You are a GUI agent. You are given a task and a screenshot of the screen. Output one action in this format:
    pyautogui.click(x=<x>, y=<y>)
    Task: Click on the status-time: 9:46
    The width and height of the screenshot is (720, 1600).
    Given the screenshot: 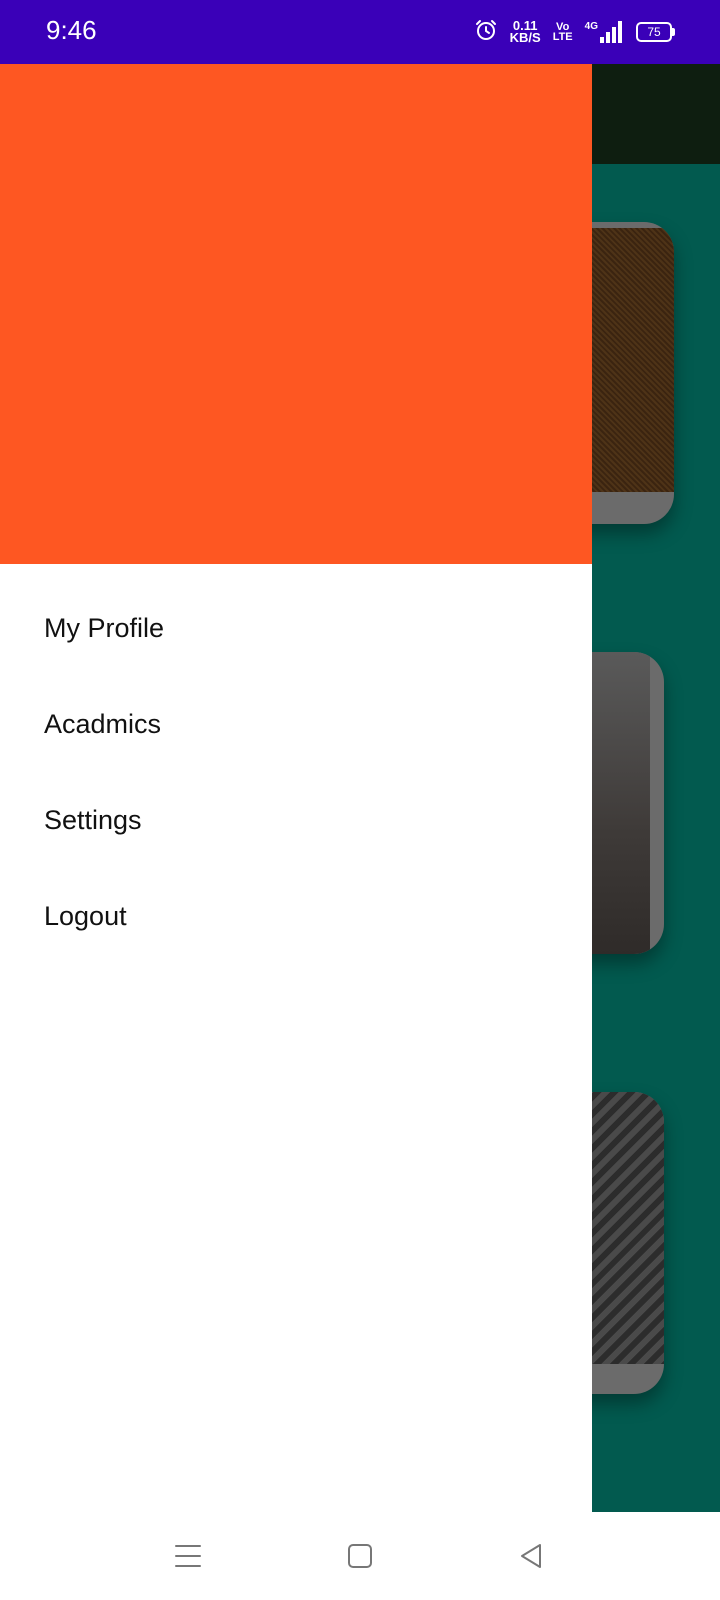 What is the action you would take?
    pyautogui.click(x=71, y=30)
    